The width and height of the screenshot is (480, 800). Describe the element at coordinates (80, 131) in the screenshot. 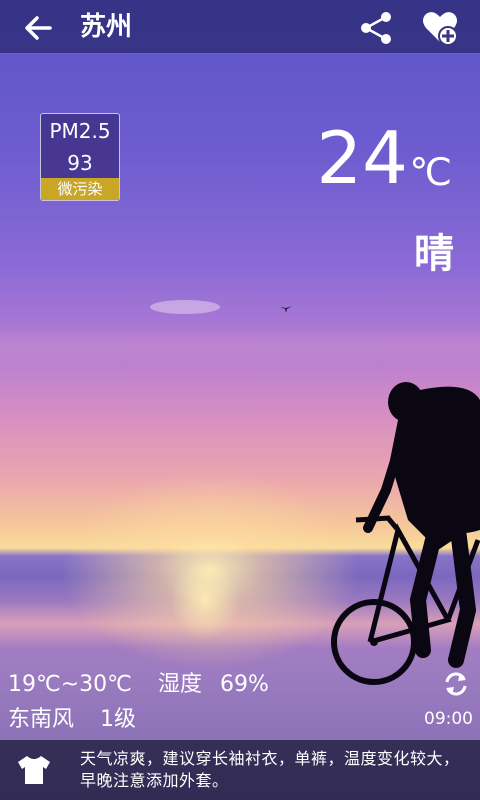

I see `pm25-label: PM2.5` at that location.